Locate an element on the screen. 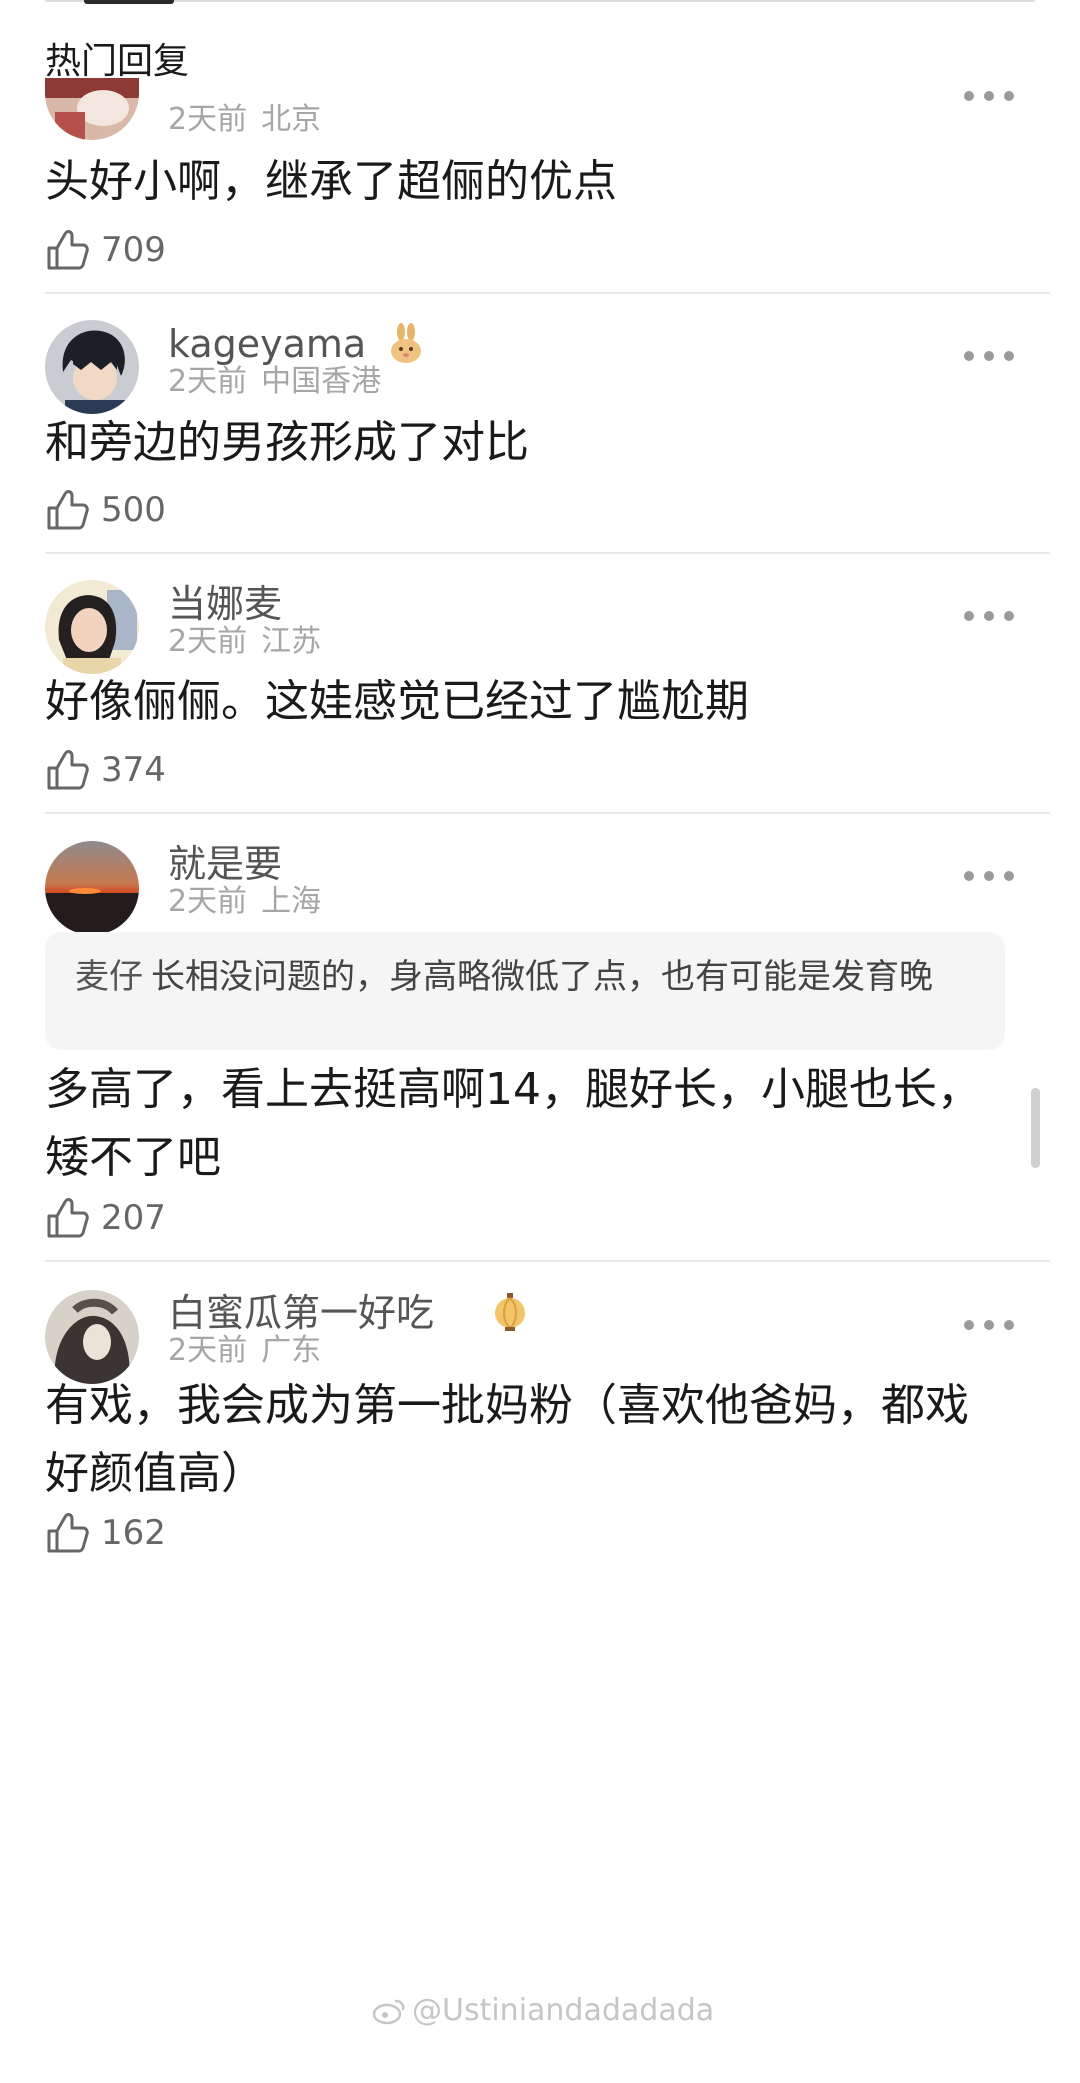 The height and width of the screenshot is (2083, 1080). like-button: 709 is located at coordinates (105, 250).